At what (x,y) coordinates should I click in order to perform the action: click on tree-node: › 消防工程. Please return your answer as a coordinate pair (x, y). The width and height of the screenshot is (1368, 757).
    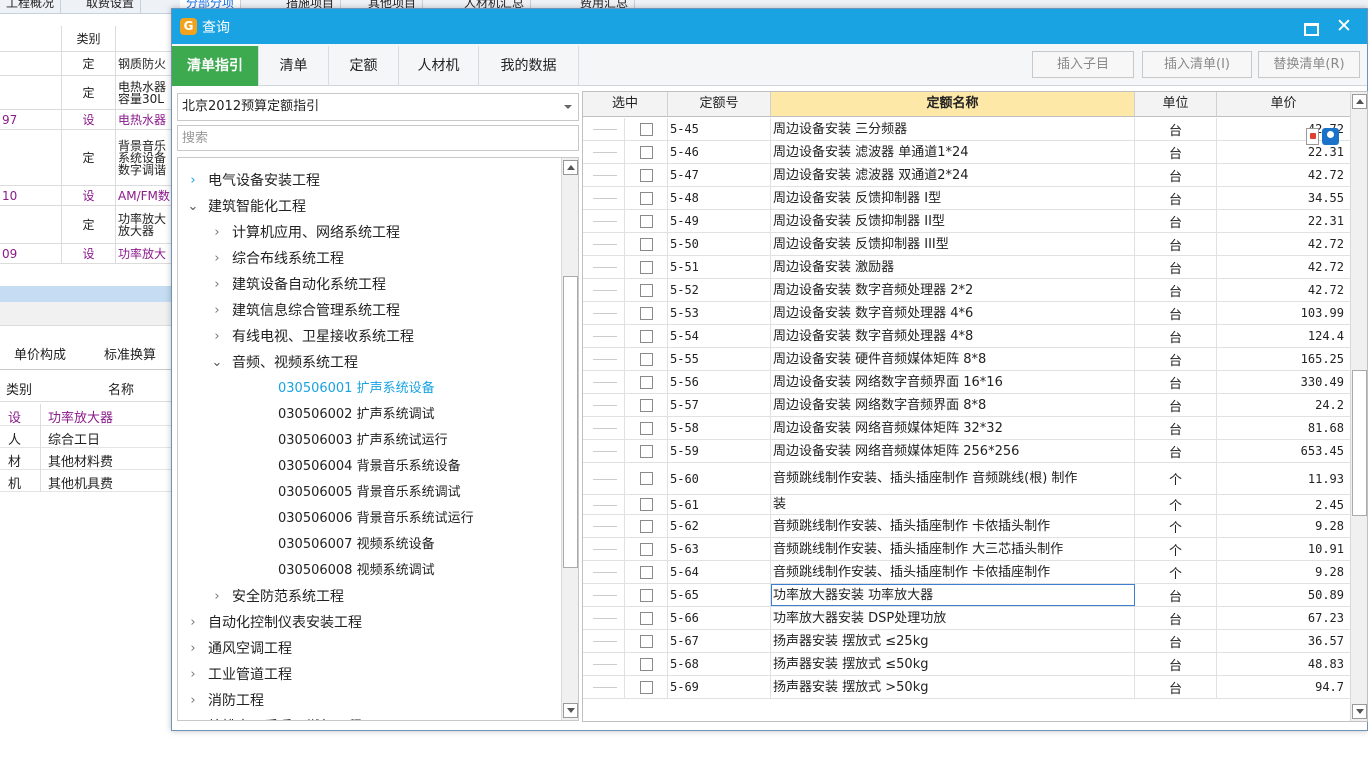
    Looking at the image, I should click on (370, 701).